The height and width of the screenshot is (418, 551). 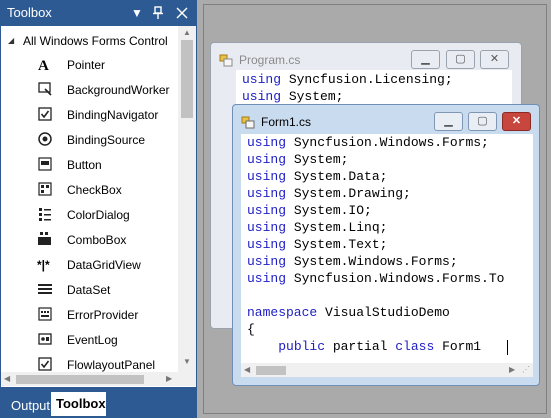 What do you see at coordinates (29, 12) in the screenshot?
I see `toolbox-title: Toolbox` at bounding box center [29, 12].